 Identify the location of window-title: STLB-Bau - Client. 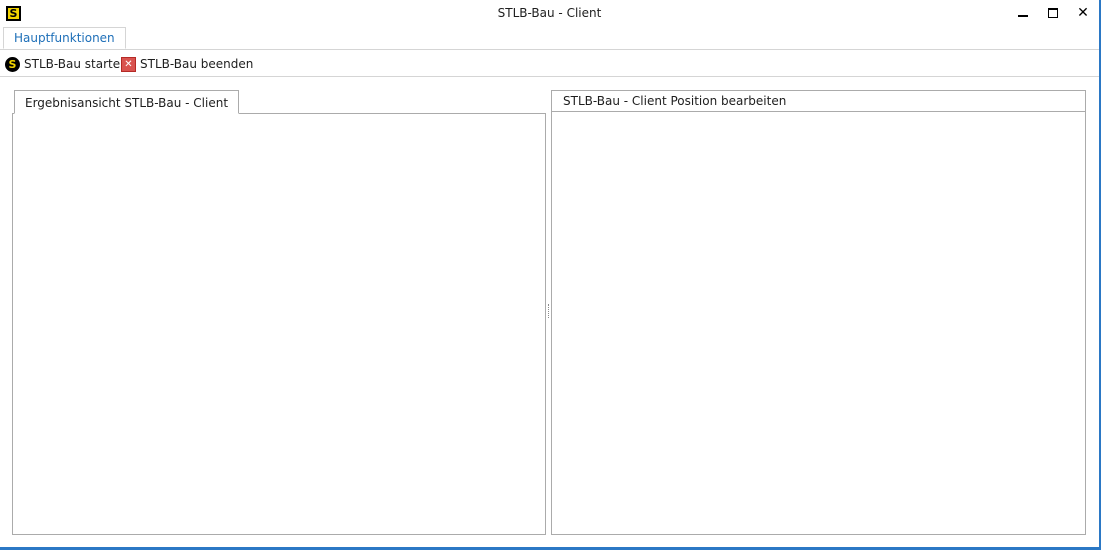
(549, 13).